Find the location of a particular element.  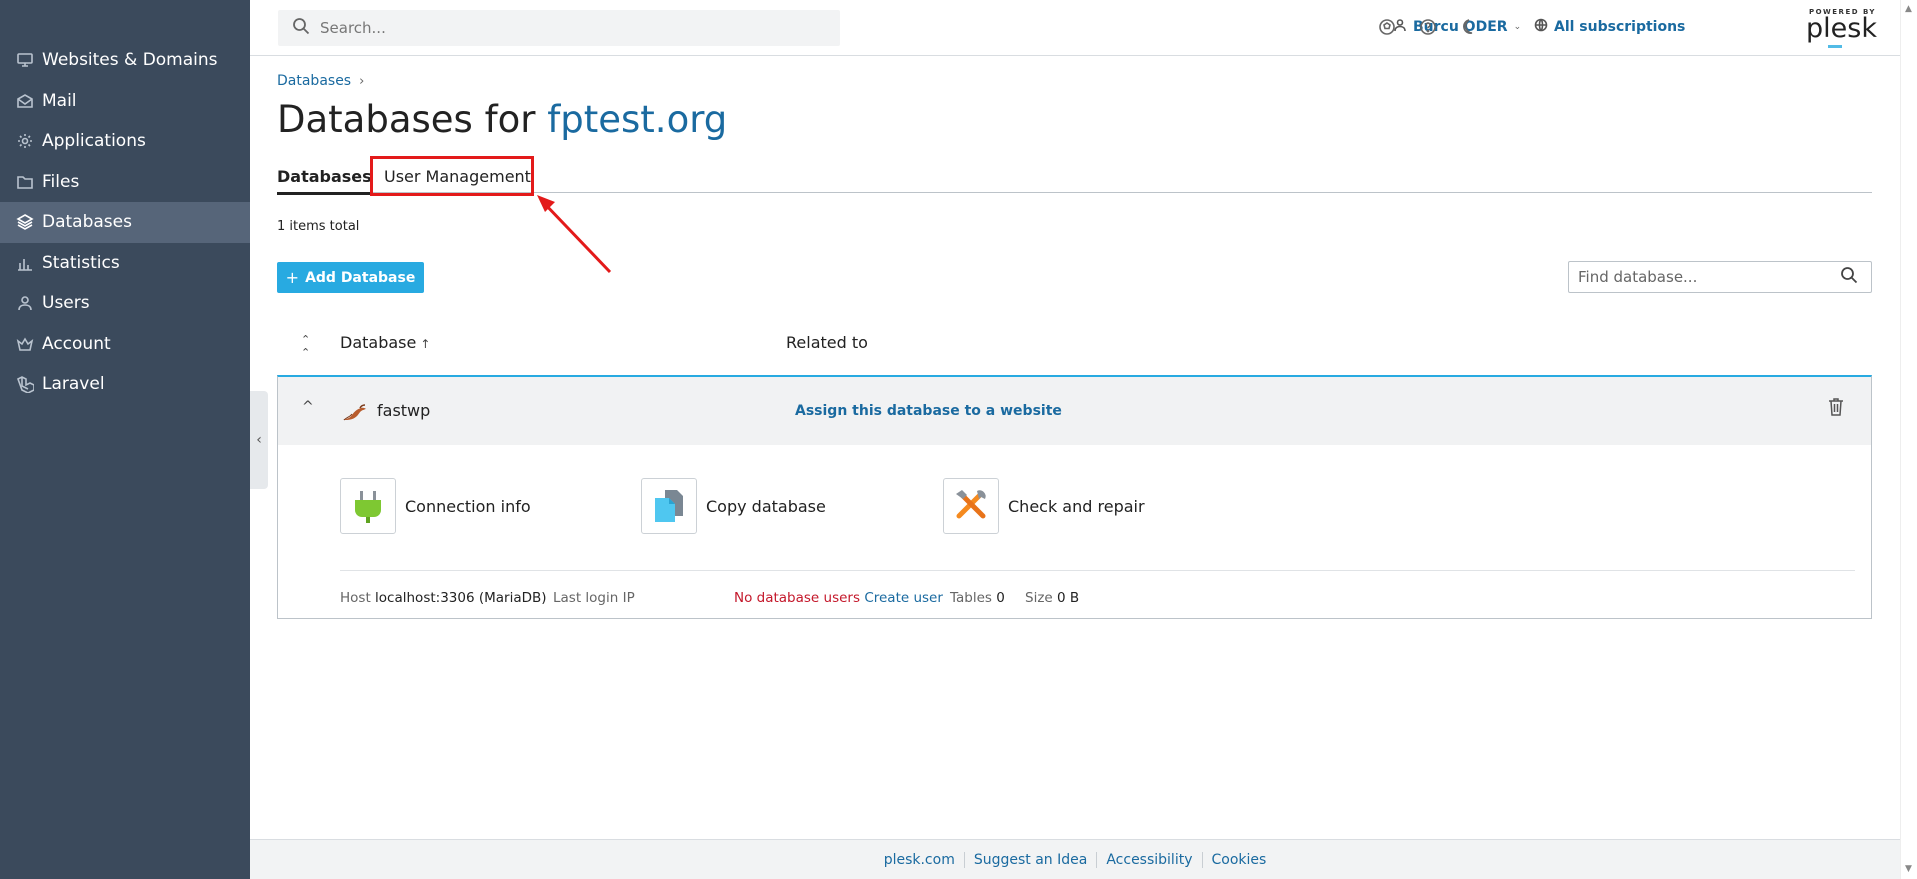

monitor-icon is located at coordinates (25, 60).